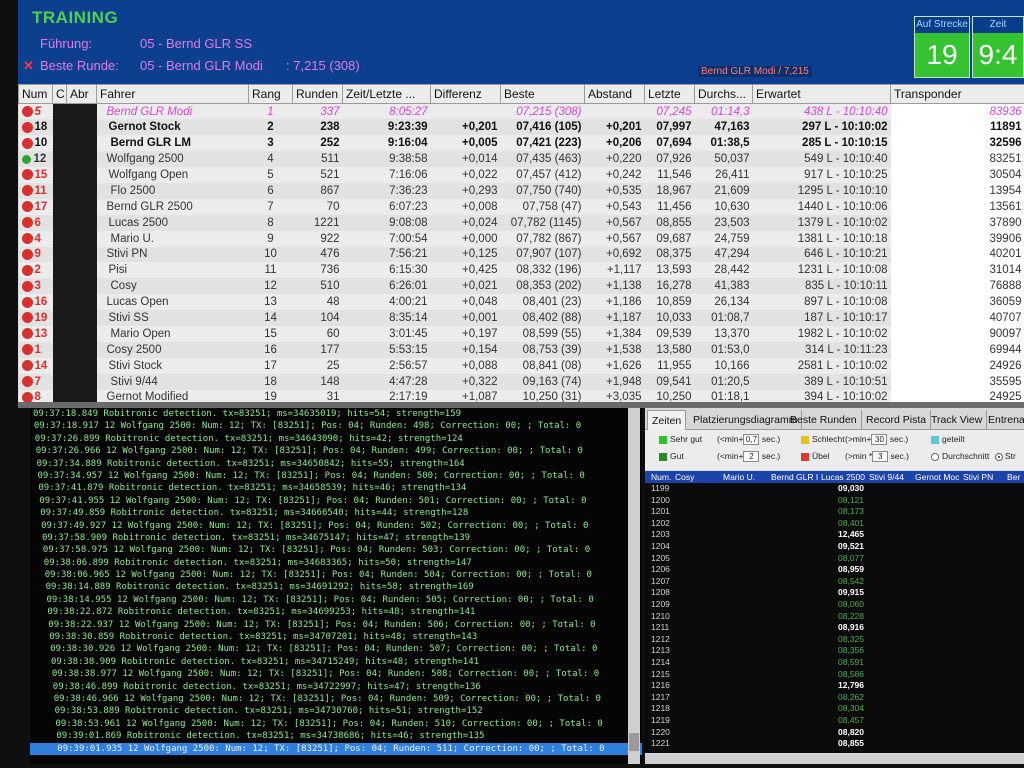 The width and height of the screenshot is (1024, 768). What do you see at coordinates (824, 420) in the screenshot?
I see `tab-beste-runden: Beste Runden` at bounding box center [824, 420].